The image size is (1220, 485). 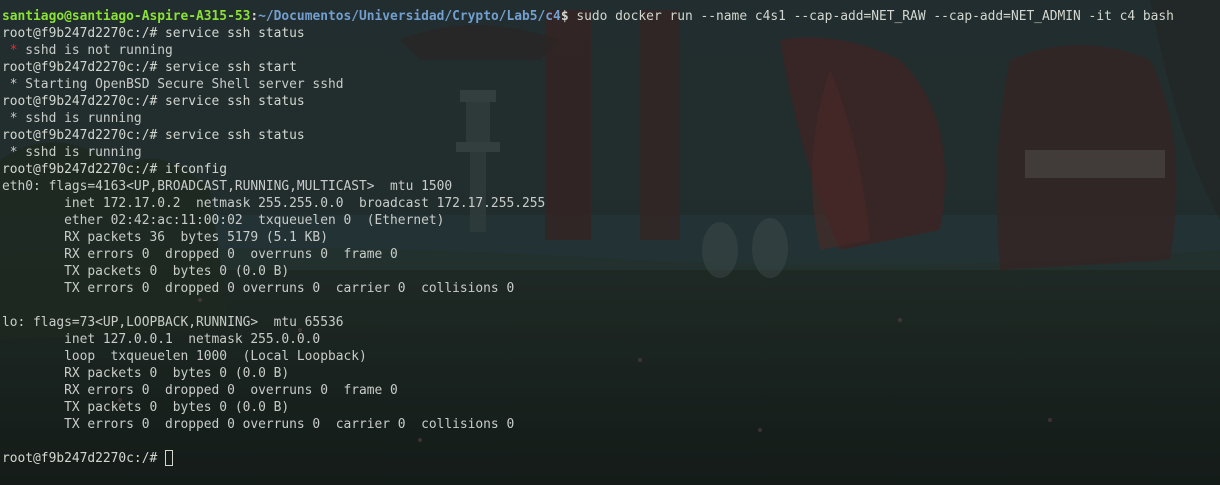 I want to click on prompt-symbol: $, so click(x=564, y=16).